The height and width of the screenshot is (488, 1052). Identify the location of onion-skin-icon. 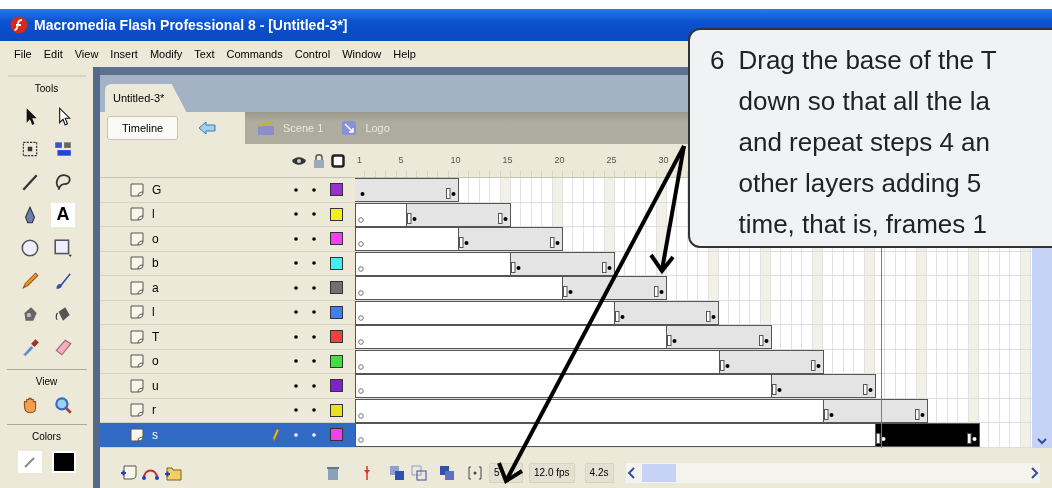
(397, 472).